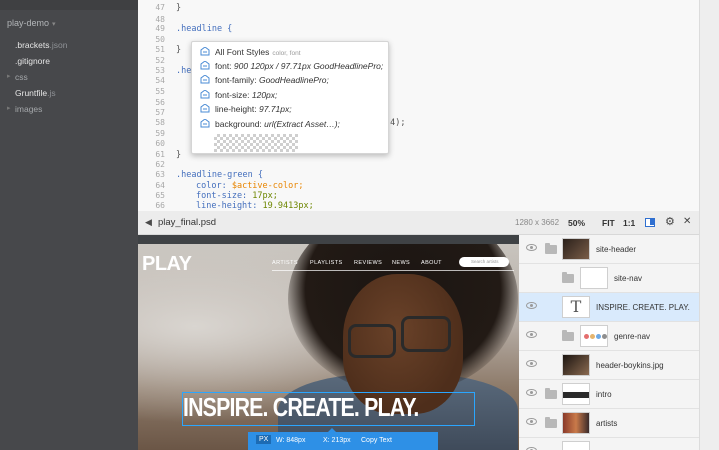 The height and width of the screenshot is (450, 719). I want to click on layer-row: genre-nav, so click(609, 336).